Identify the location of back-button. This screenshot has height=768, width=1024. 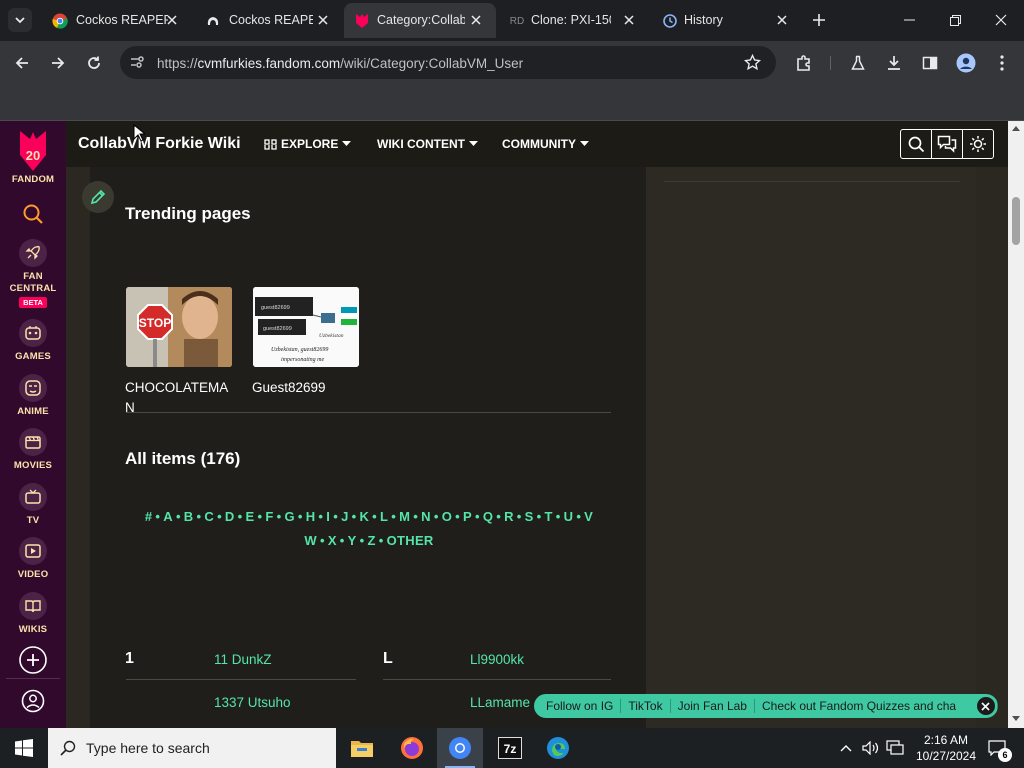
(22, 63).